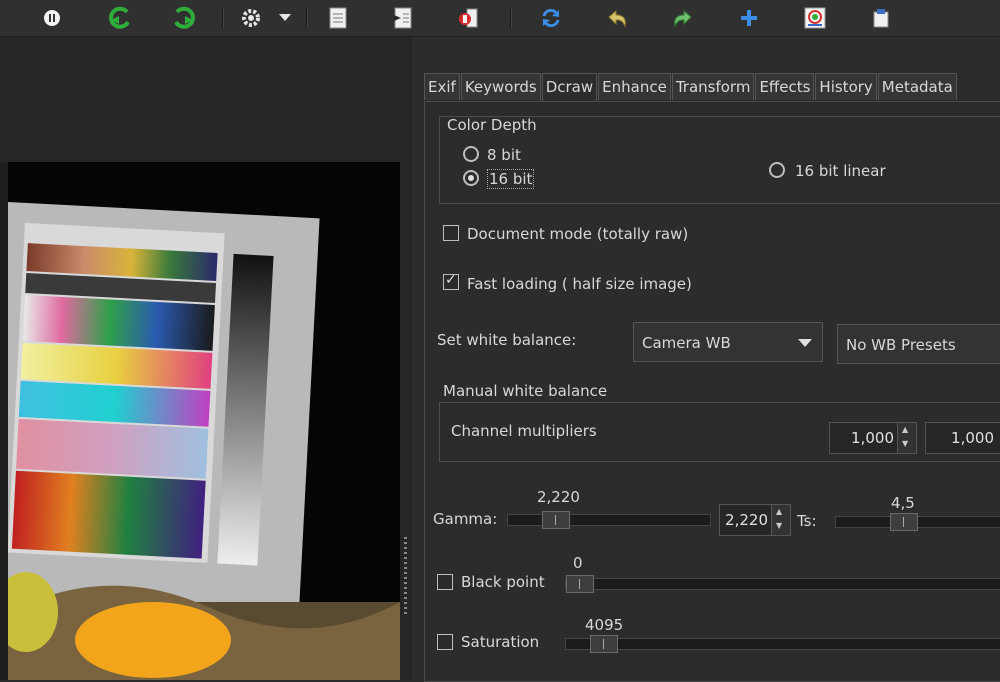 This screenshot has height=682, width=1000. Describe the element at coordinates (749, 18) in the screenshot. I see `add-icon` at that location.